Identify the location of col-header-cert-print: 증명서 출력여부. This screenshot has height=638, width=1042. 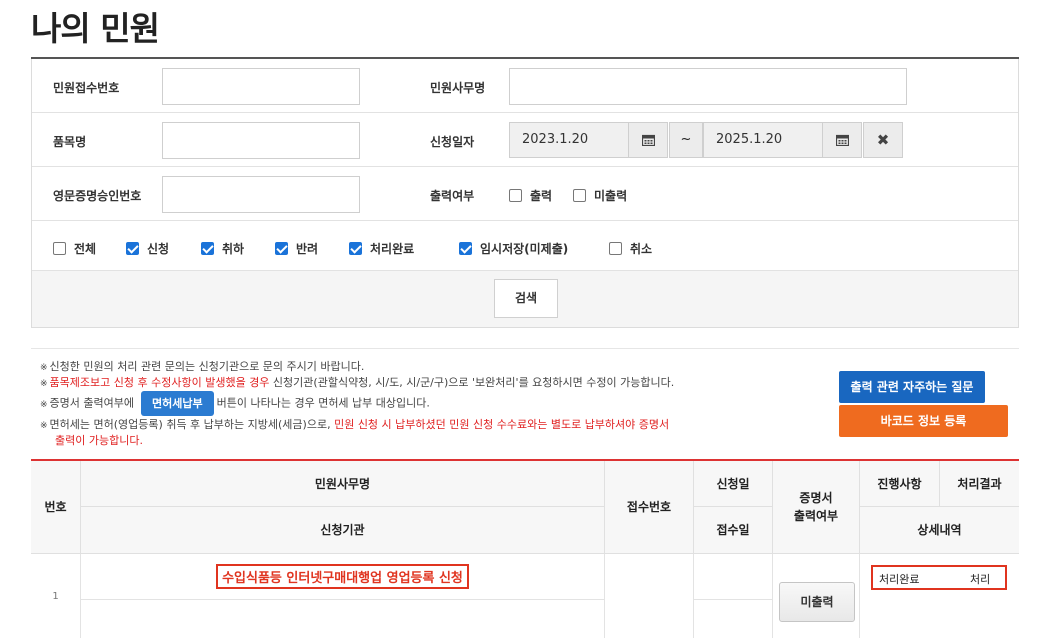
(816, 507).